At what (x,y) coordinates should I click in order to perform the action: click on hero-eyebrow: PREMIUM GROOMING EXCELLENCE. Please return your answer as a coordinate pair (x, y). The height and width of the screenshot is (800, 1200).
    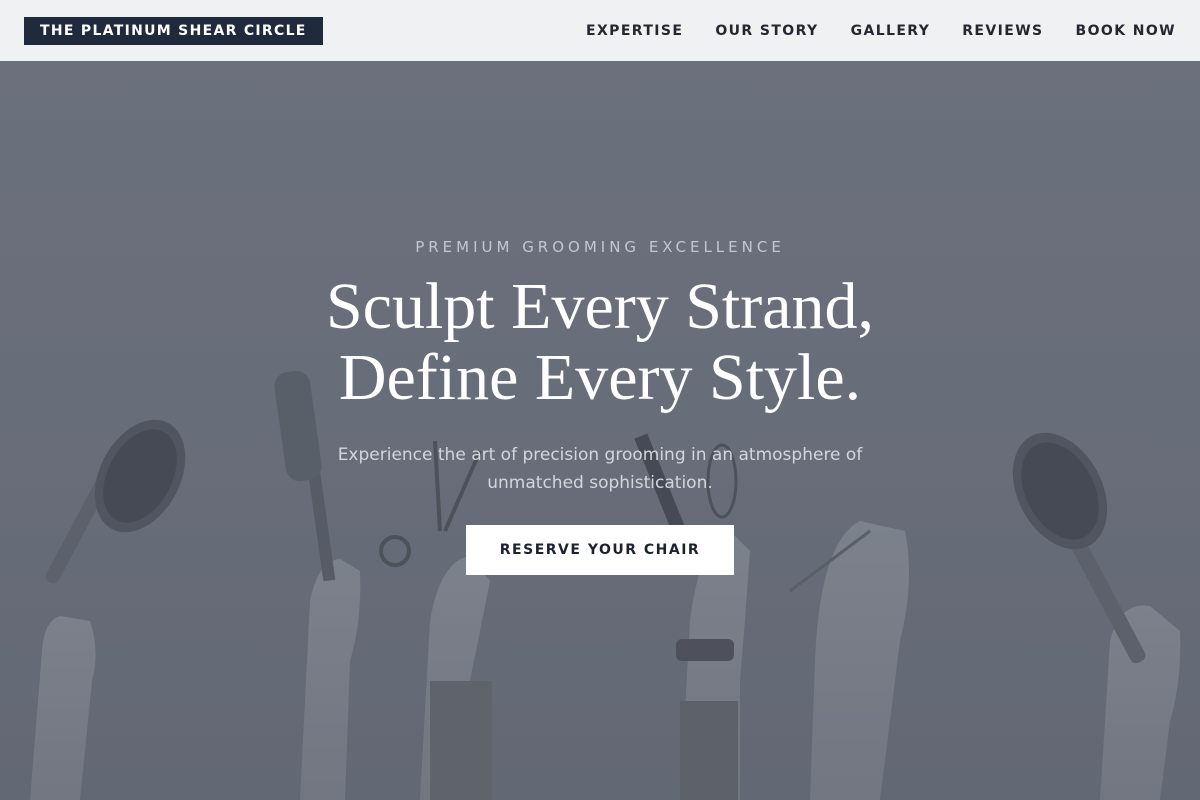
    Looking at the image, I should click on (600, 247).